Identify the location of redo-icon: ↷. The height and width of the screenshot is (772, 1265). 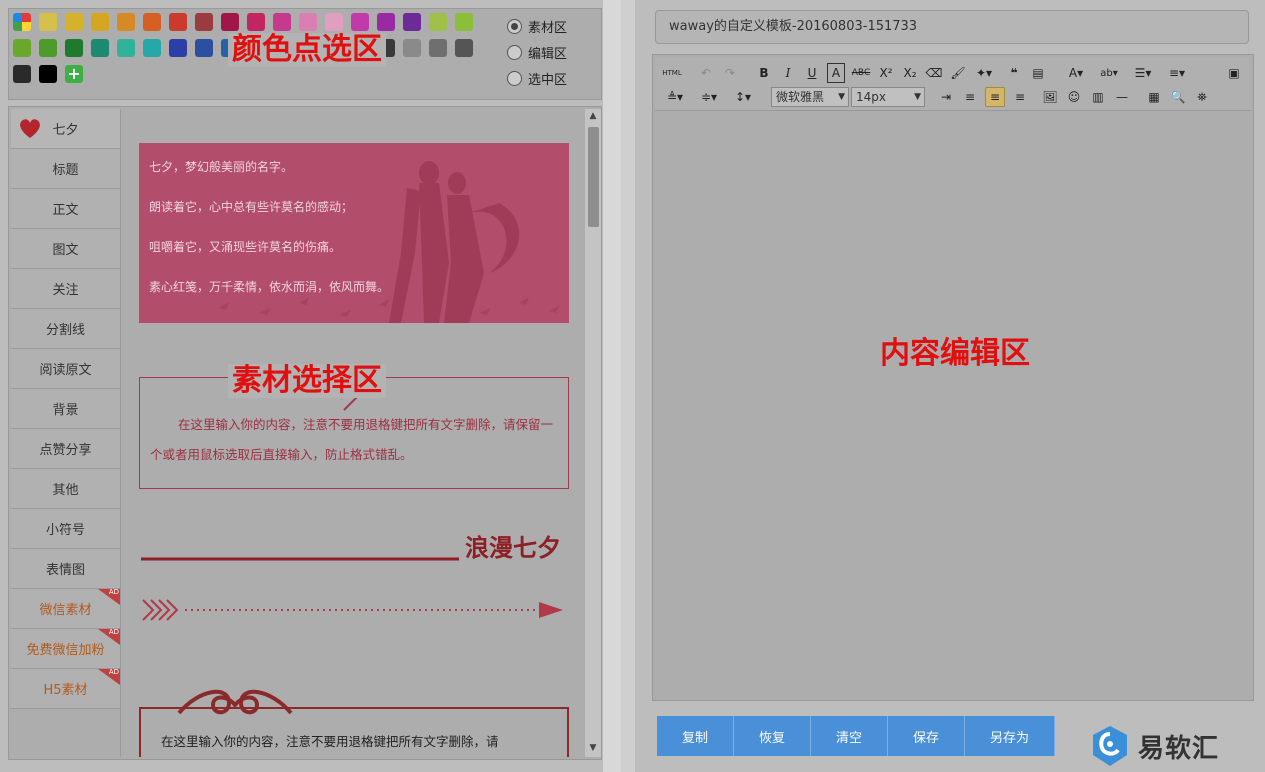
(730, 73).